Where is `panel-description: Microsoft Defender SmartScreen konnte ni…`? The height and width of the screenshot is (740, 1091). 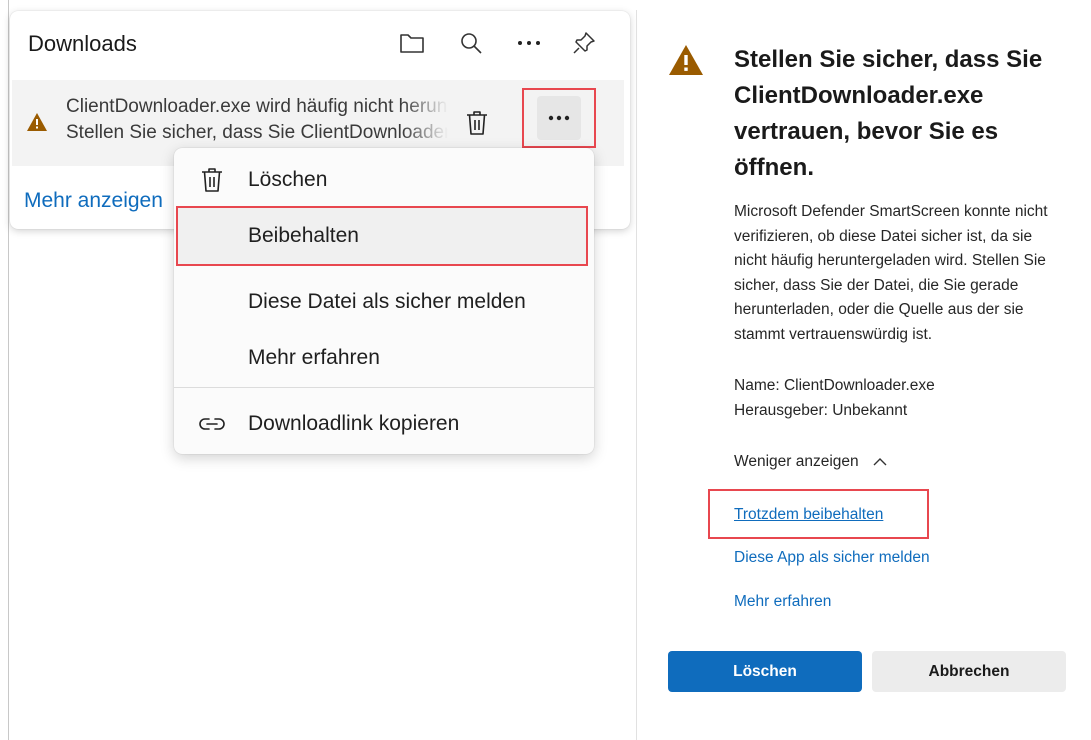 panel-description: Microsoft Defender SmartScreen konnte ni… is located at coordinates (891, 273).